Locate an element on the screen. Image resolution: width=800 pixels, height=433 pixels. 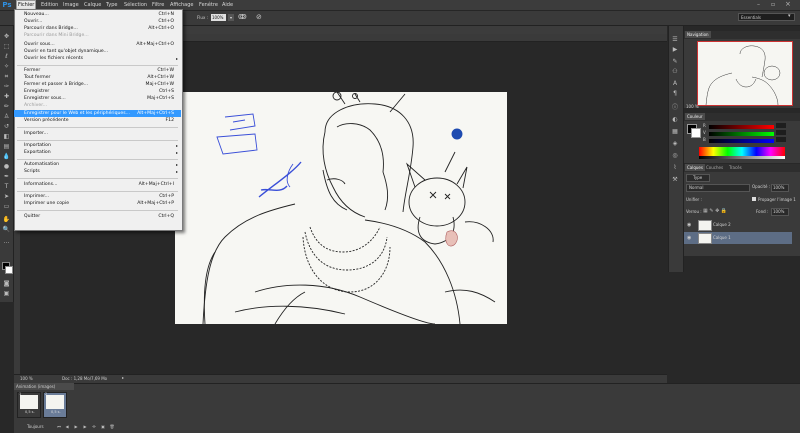
pen-tool-icon: ✒ is located at coordinates (6, 177).